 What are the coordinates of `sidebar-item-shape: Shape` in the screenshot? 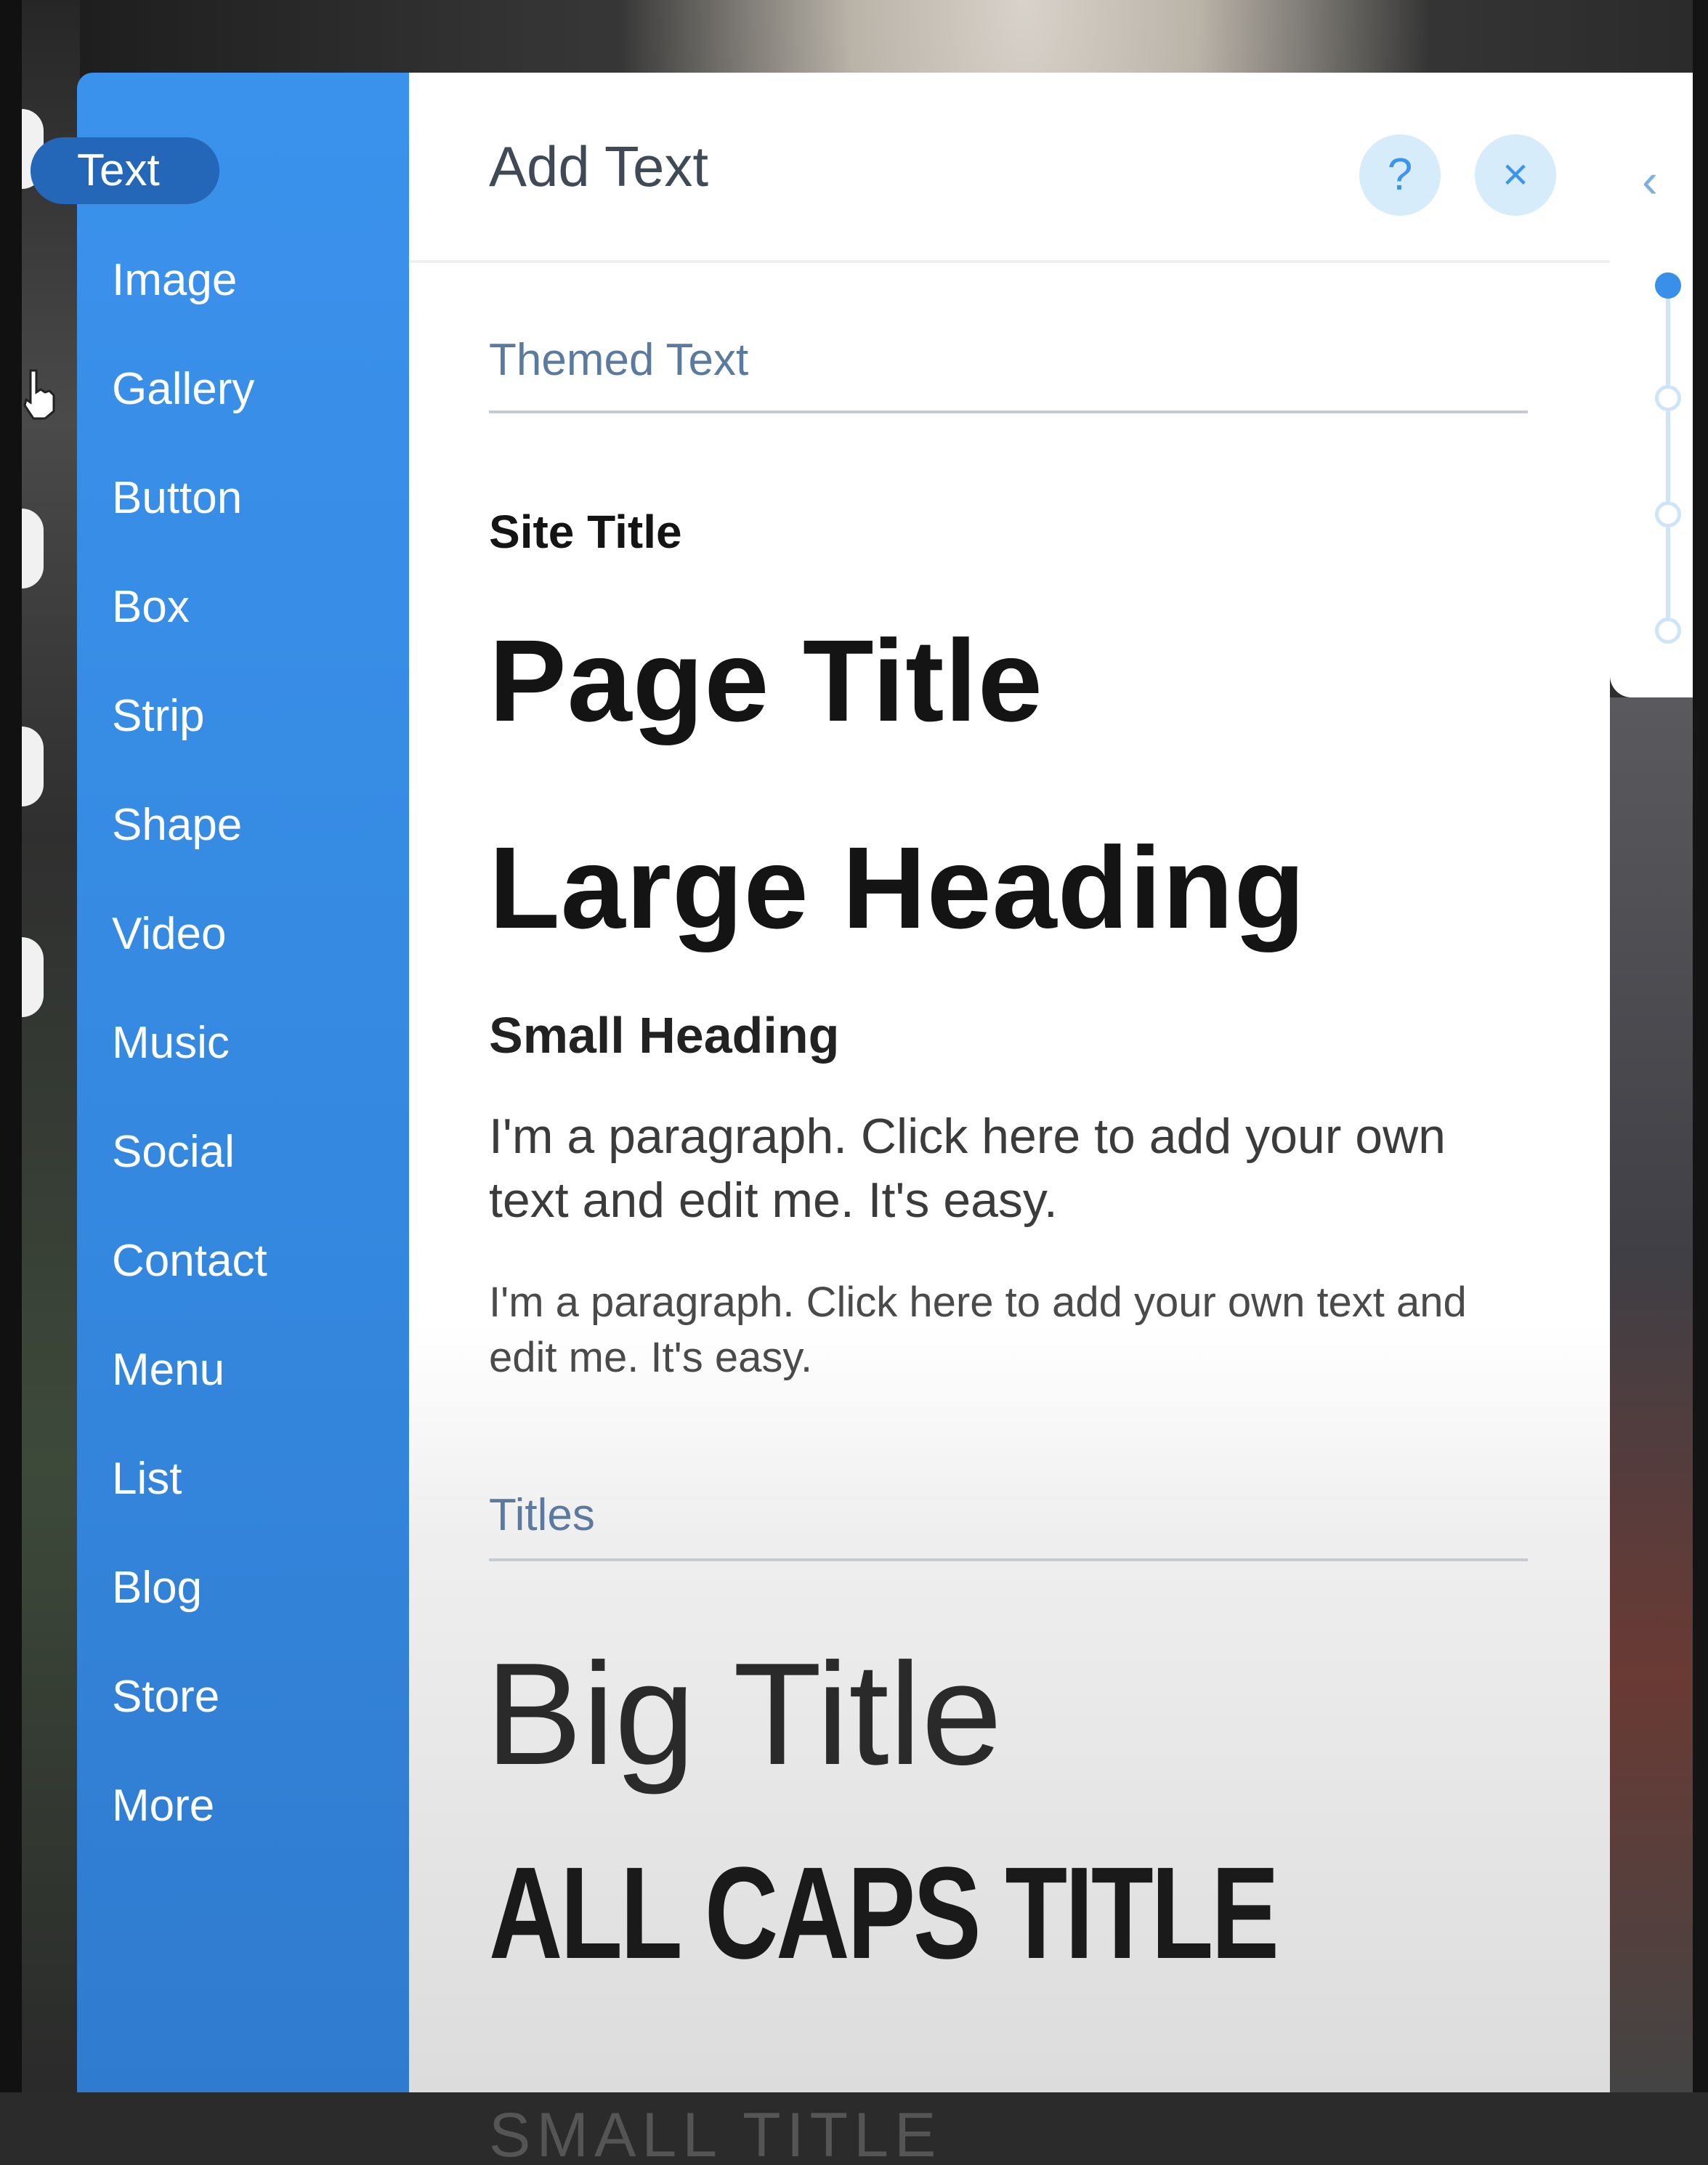 It's located at (187, 825).